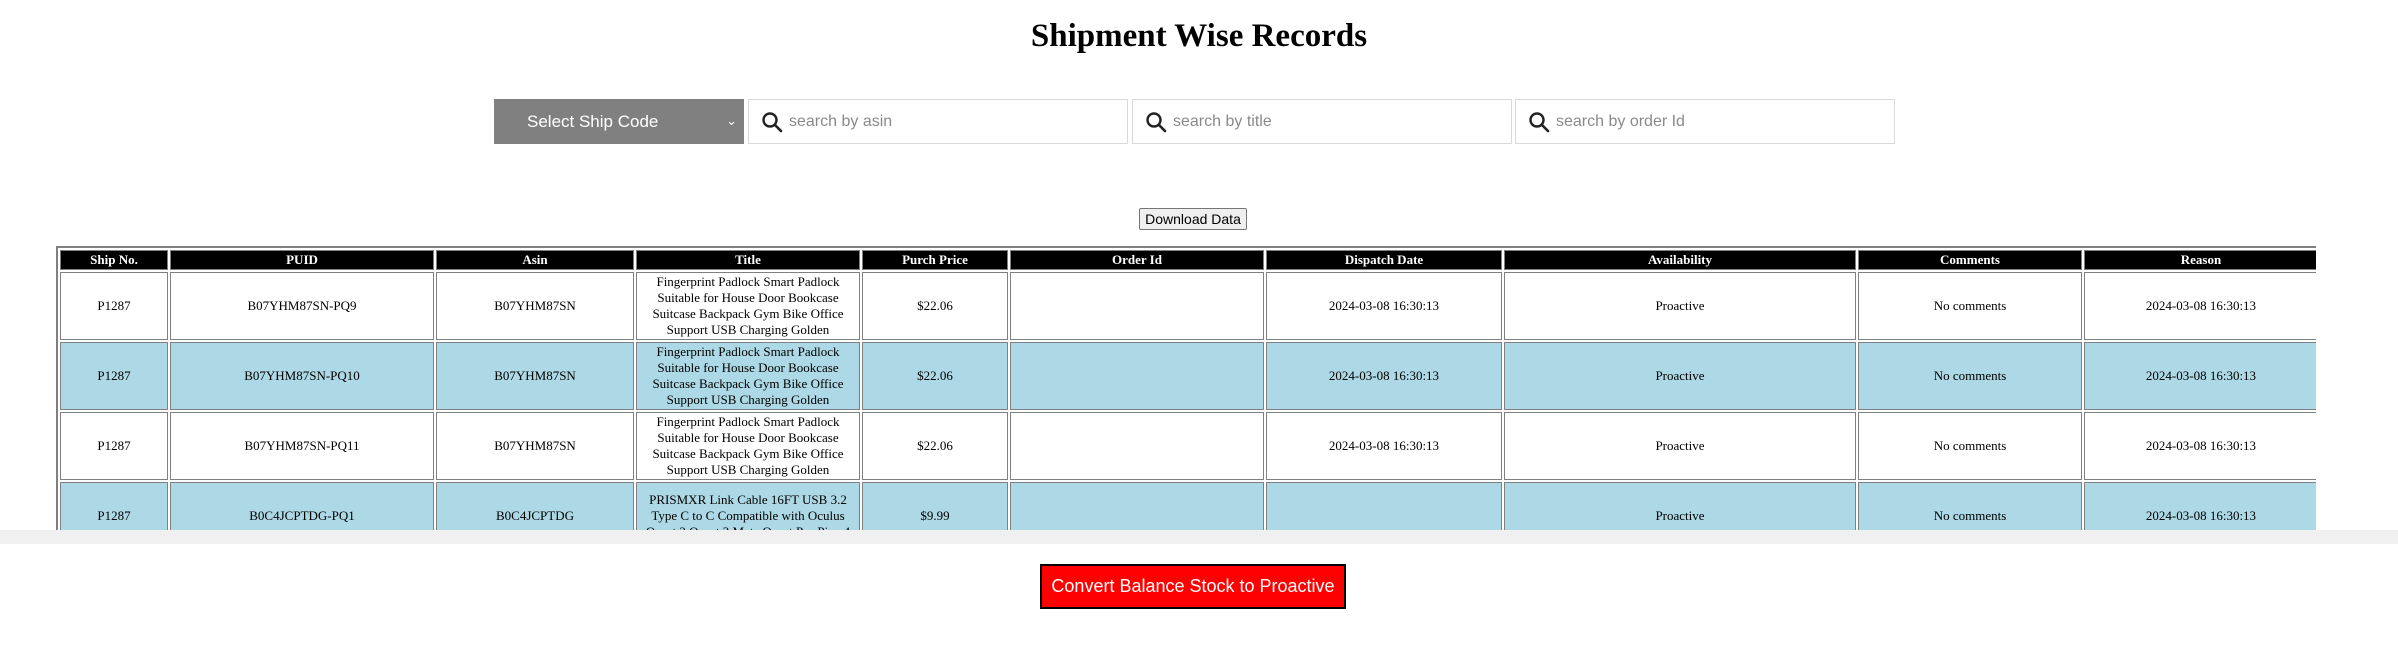 This screenshot has width=2398, height=652. What do you see at coordinates (302, 260) in the screenshot?
I see `header-puid: PUID` at bounding box center [302, 260].